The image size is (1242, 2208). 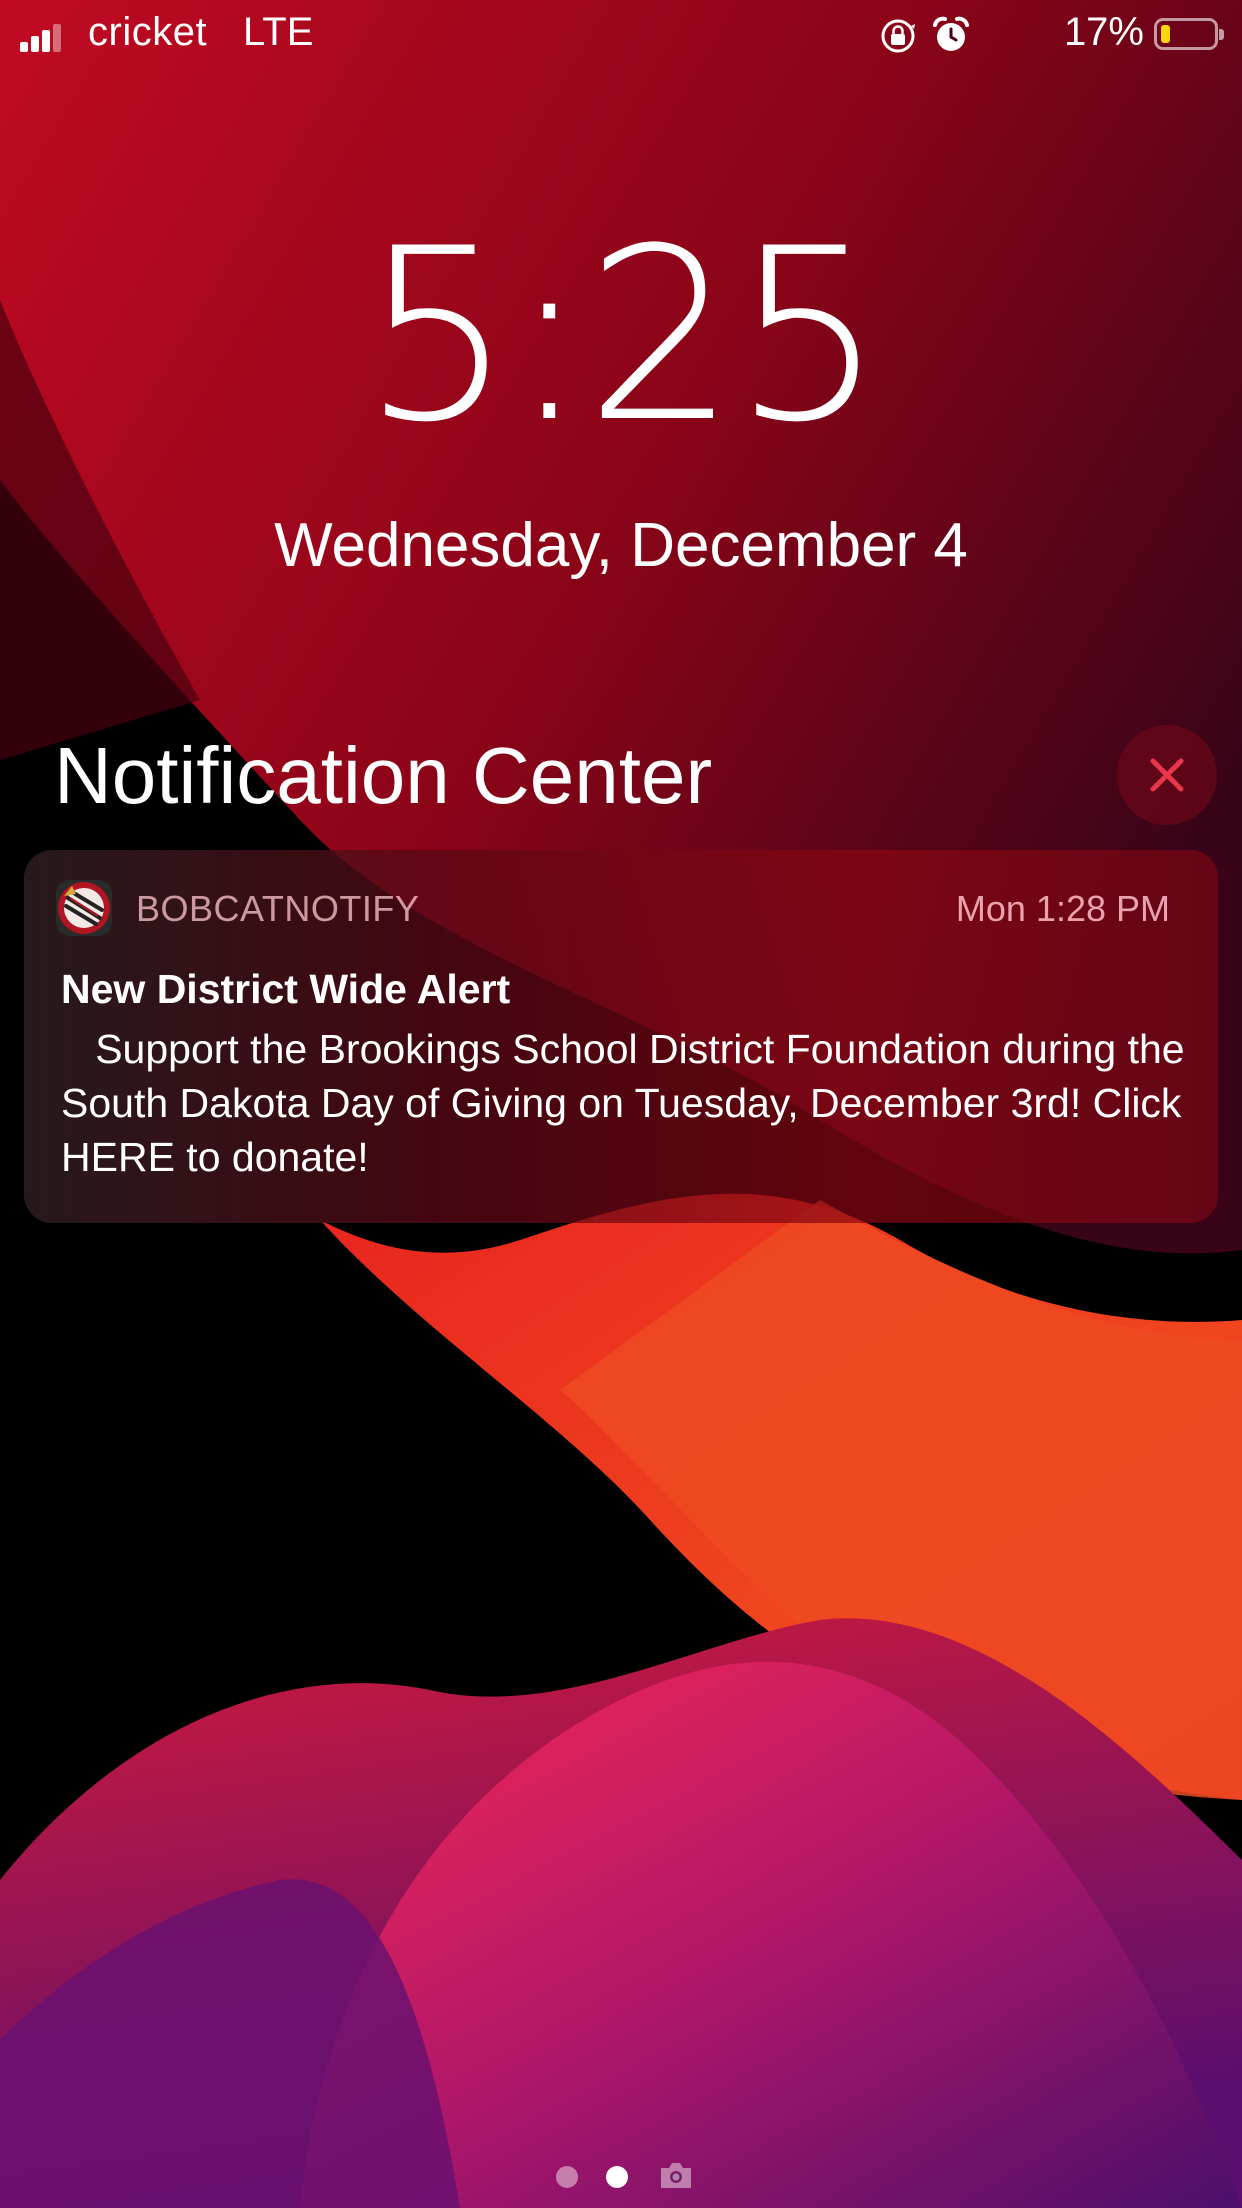 I want to click on page-indicator, so click(x=626, y=2177).